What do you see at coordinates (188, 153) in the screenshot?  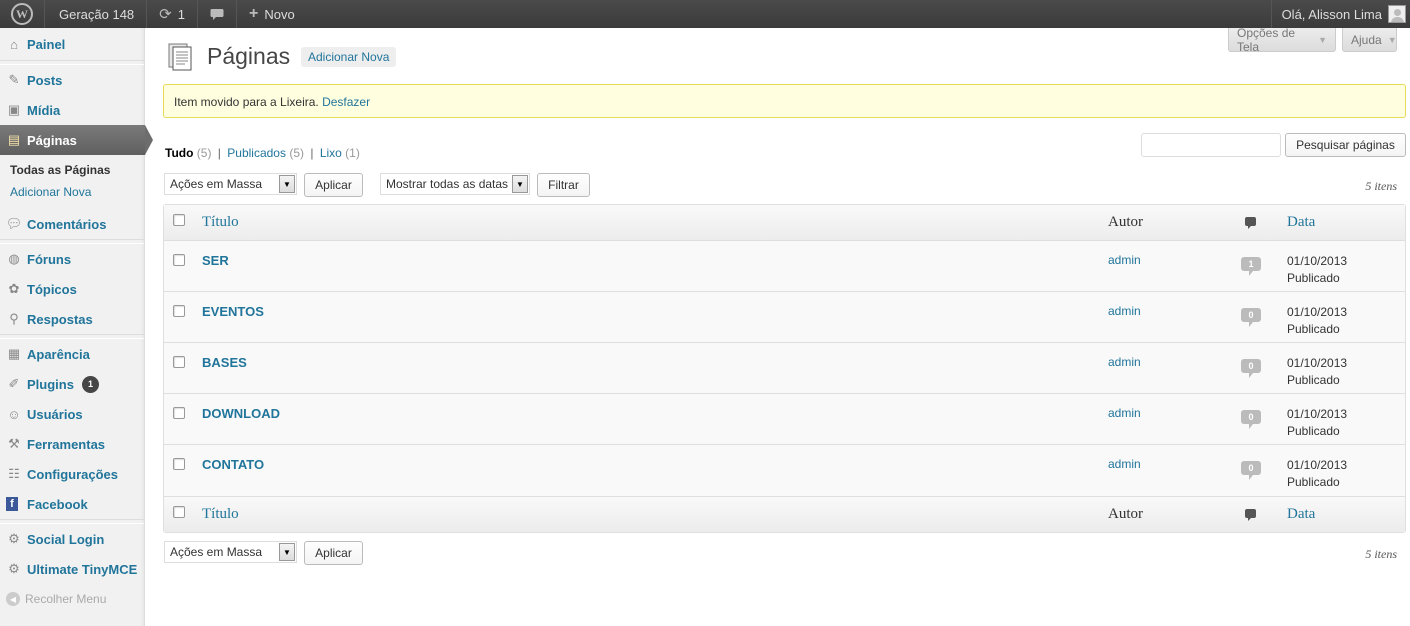 I see `view-all-link: Tudo (5)` at bounding box center [188, 153].